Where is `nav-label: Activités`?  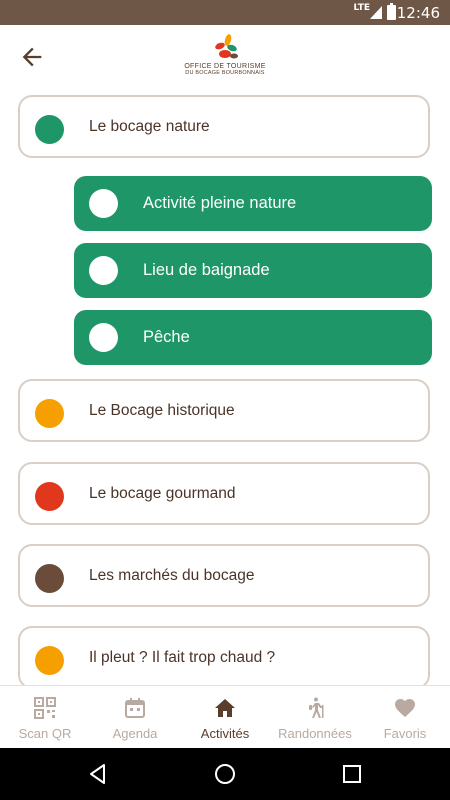 nav-label: Activités is located at coordinates (225, 733).